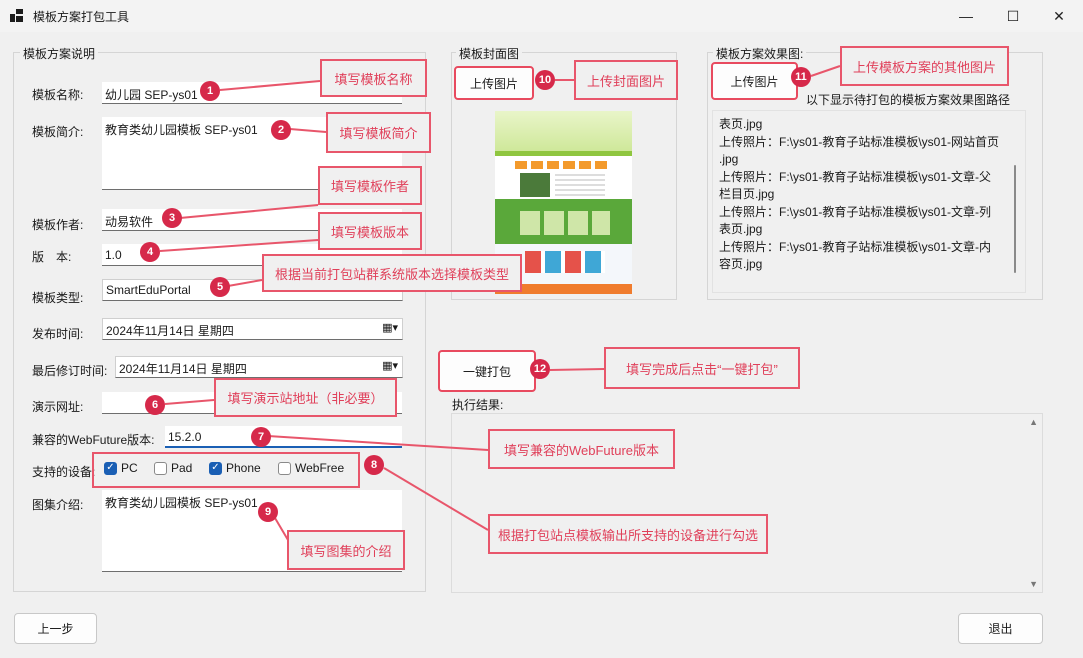  Describe the element at coordinates (373, 78) in the screenshot. I see `annotation-note: 填写模板名称` at that location.